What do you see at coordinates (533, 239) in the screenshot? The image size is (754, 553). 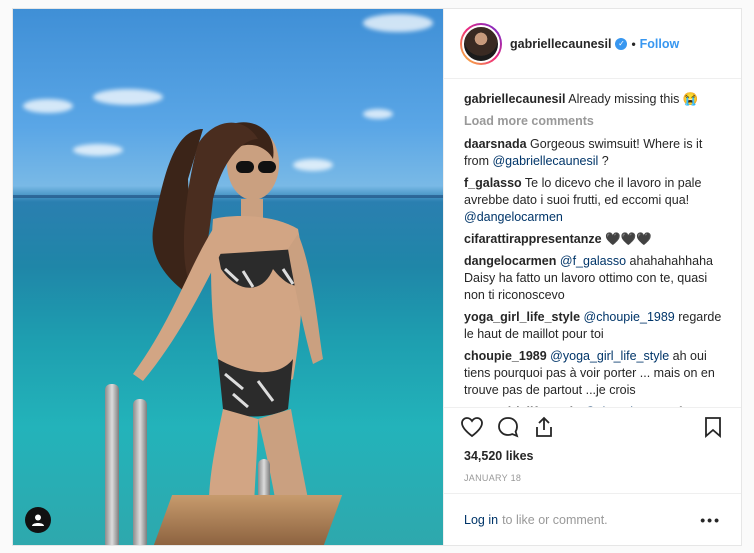 I see `comment-username: cifarattirappresentanze` at bounding box center [533, 239].